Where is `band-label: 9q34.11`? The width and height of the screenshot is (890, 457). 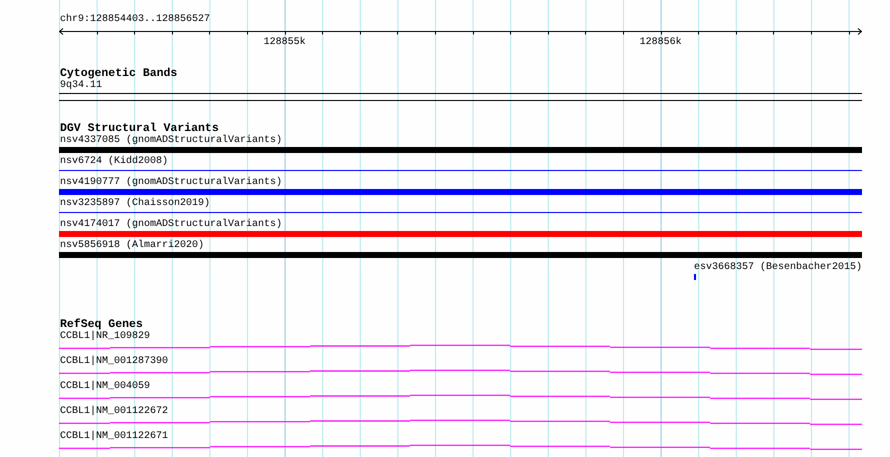 band-label: 9q34.11 is located at coordinates (80, 86).